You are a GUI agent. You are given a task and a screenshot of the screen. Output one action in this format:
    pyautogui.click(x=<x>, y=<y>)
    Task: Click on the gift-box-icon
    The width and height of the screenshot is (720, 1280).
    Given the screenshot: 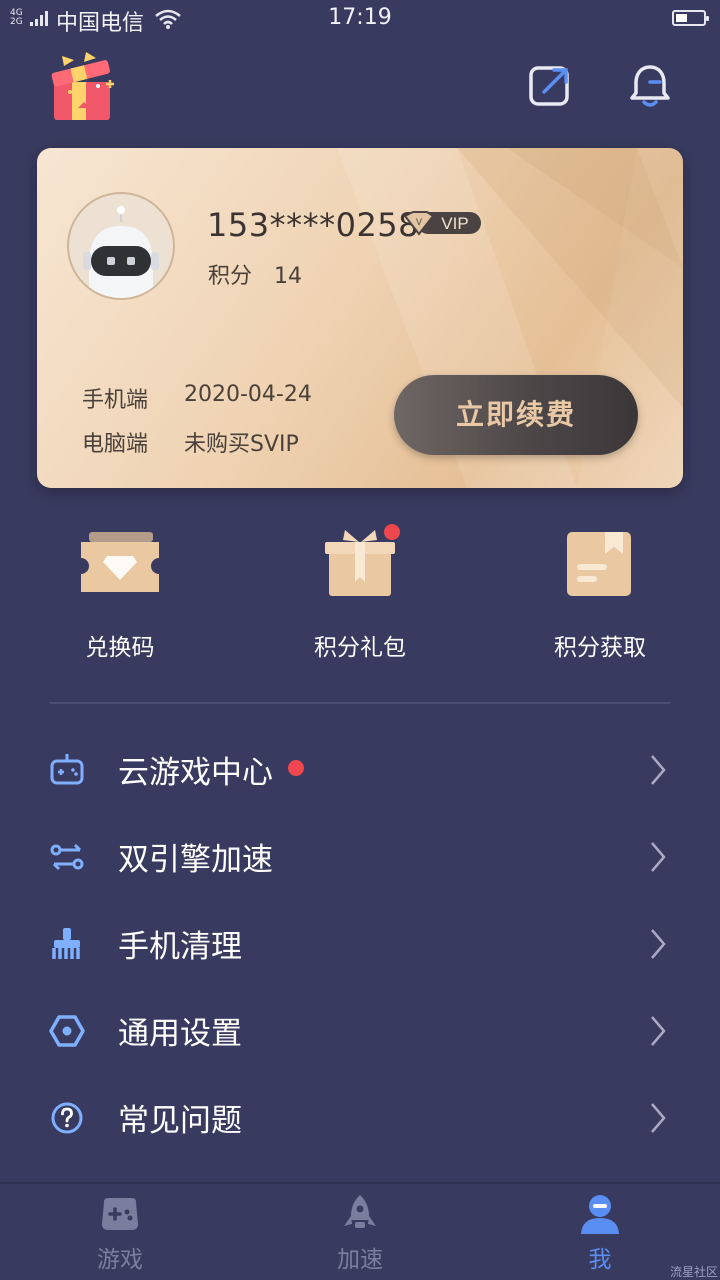 What is the action you would take?
    pyautogui.click(x=85, y=87)
    